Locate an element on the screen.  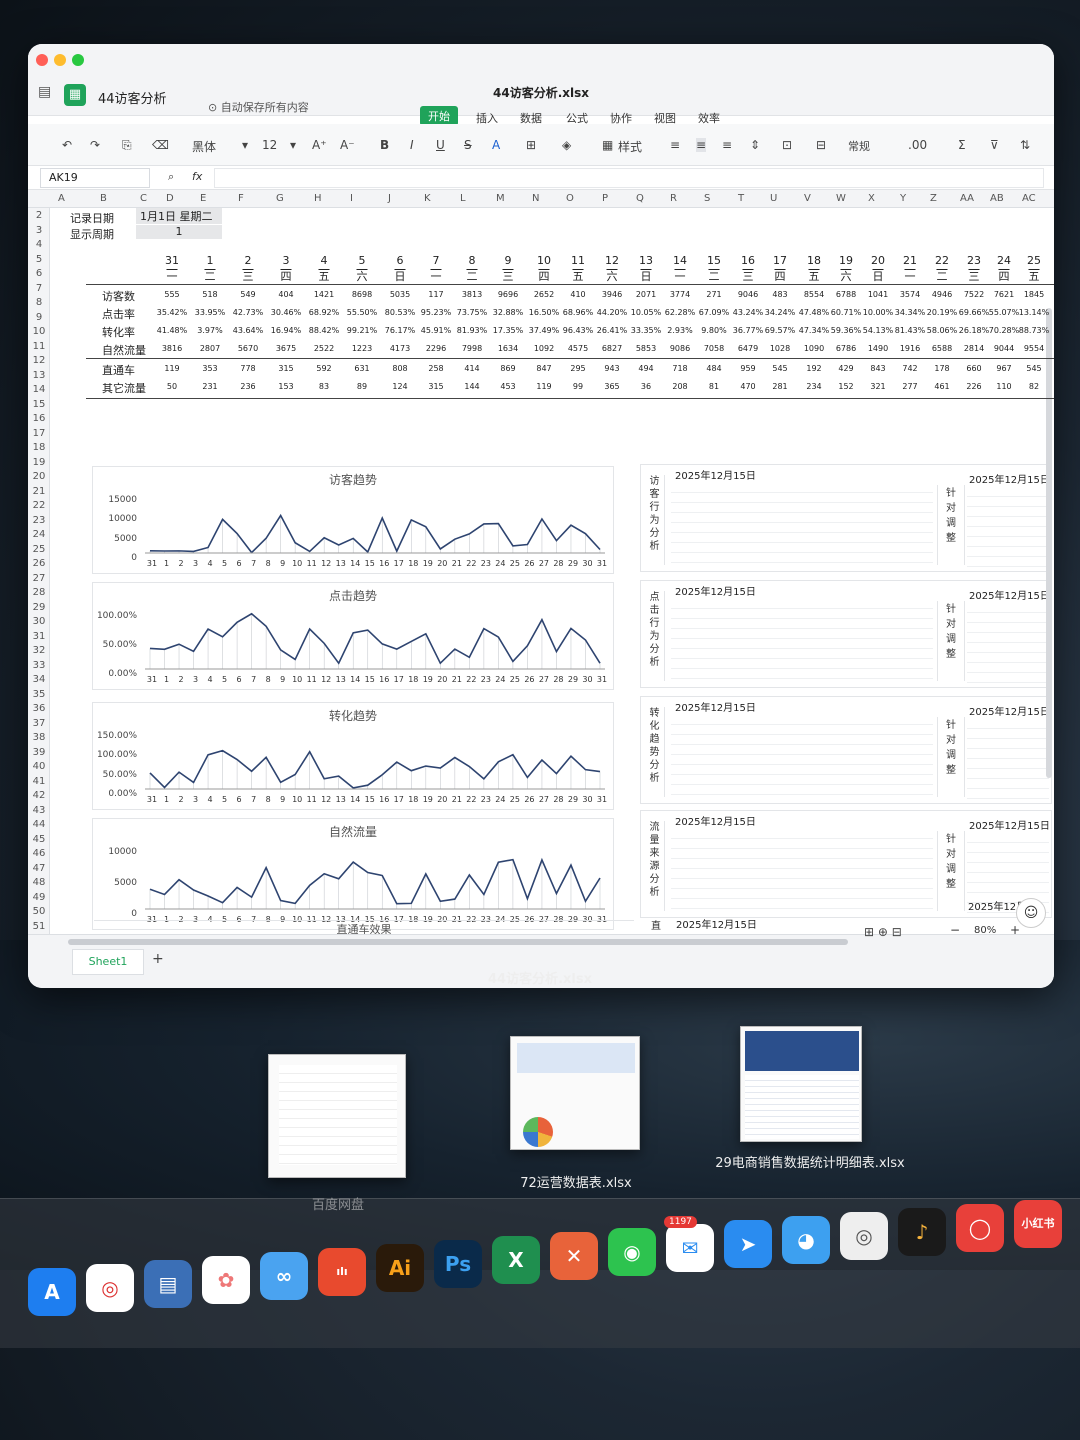
metric-cell: 410 is located at coordinates (578, 294).